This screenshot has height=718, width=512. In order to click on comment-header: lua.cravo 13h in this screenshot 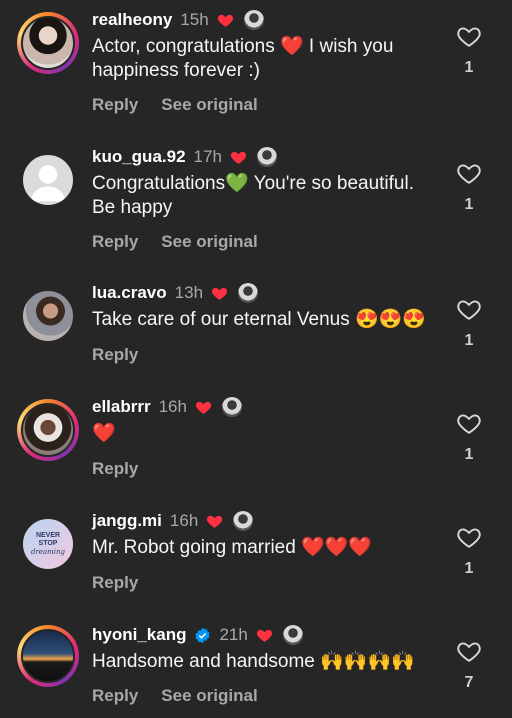, I will do `click(175, 293)`.